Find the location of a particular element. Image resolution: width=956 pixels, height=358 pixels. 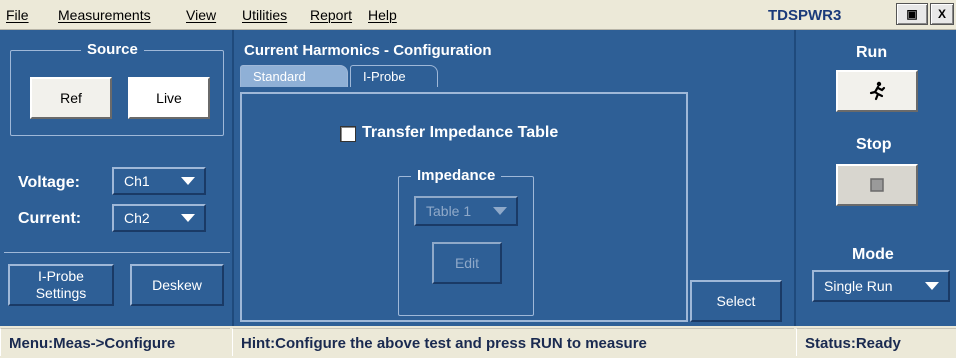

mode-dropdown: Single Run is located at coordinates (881, 286).